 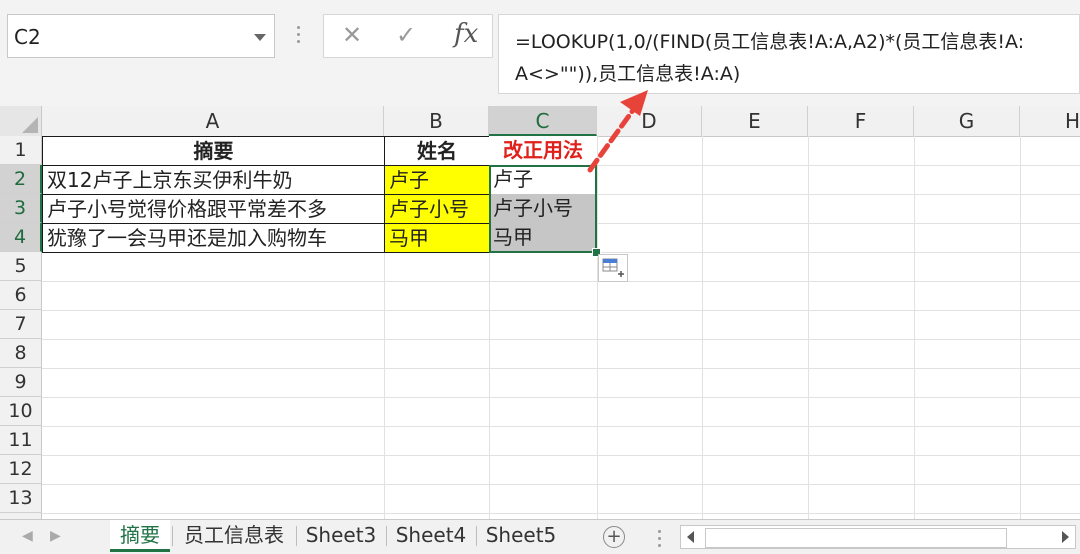 What do you see at coordinates (213, 180) in the screenshot?
I see `cell-a2: 双12卢子上京东买伊利牛奶` at bounding box center [213, 180].